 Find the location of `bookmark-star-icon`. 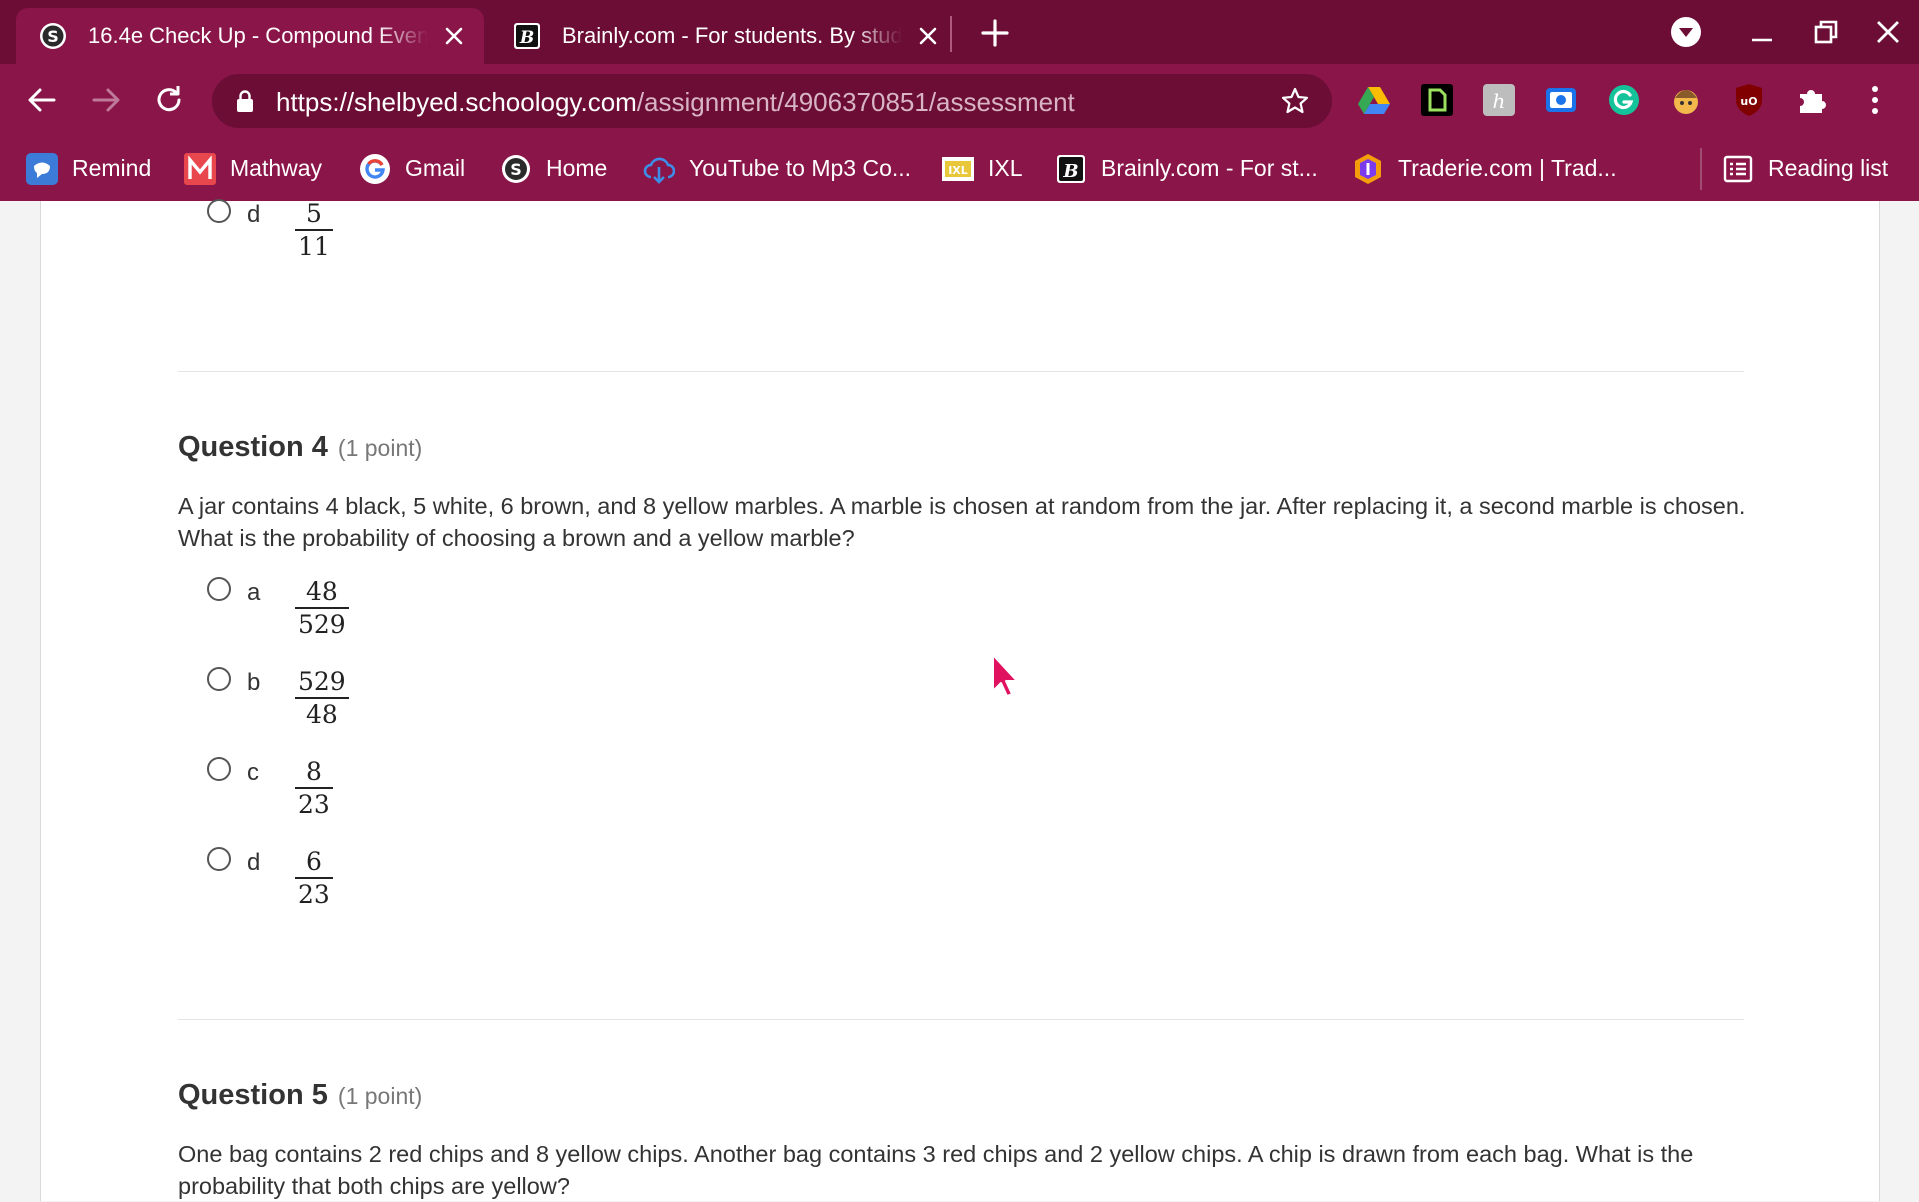

bookmark-star-icon is located at coordinates (1295, 101).